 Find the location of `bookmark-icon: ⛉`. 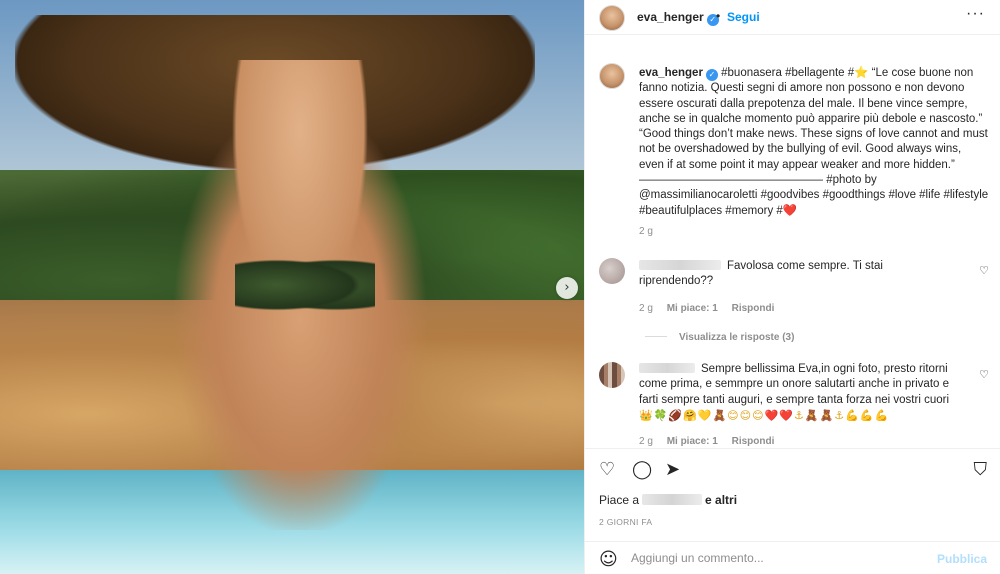

bookmark-icon: ⛉ is located at coordinates (981, 469).